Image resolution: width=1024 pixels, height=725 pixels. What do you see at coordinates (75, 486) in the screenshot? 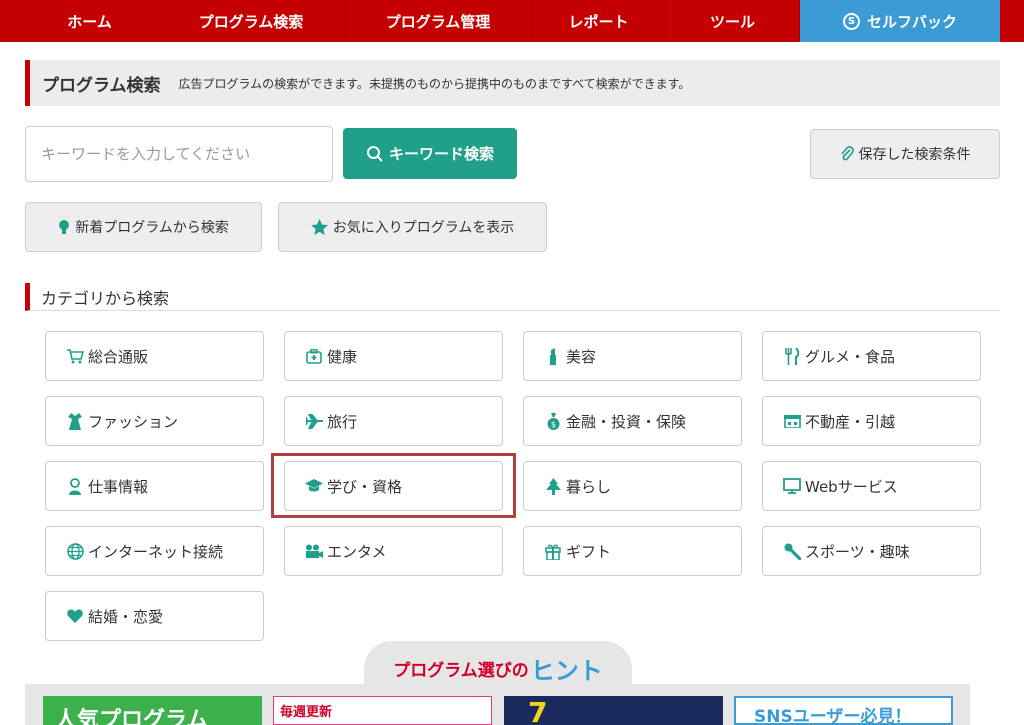
I see `person-icon` at bounding box center [75, 486].